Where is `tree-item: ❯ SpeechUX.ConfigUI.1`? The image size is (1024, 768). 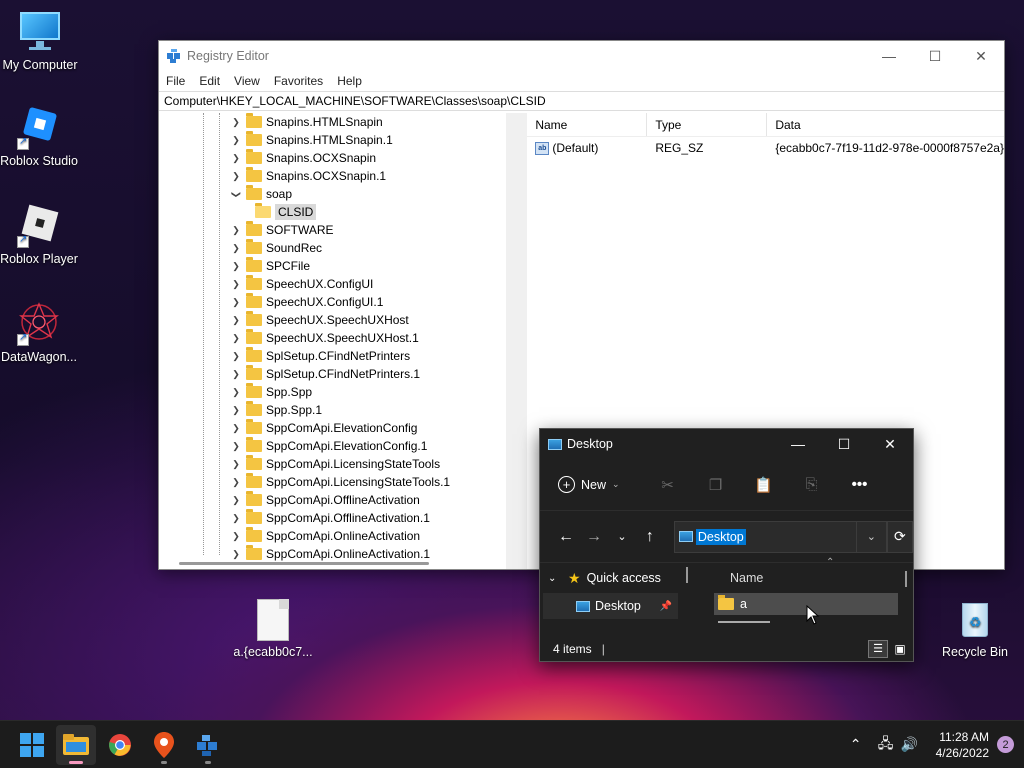 tree-item: ❯ SpeechUX.ConfigUI.1 is located at coordinates (306, 302).